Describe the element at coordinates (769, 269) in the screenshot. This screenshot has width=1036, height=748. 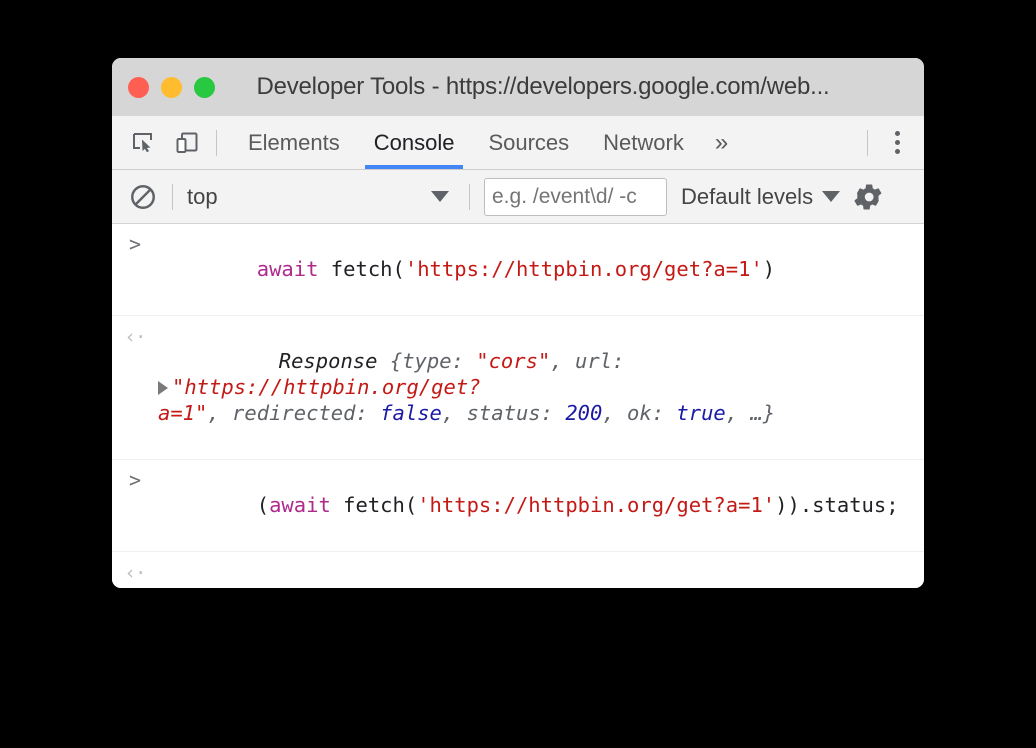
I see `token-plain: )` at that location.